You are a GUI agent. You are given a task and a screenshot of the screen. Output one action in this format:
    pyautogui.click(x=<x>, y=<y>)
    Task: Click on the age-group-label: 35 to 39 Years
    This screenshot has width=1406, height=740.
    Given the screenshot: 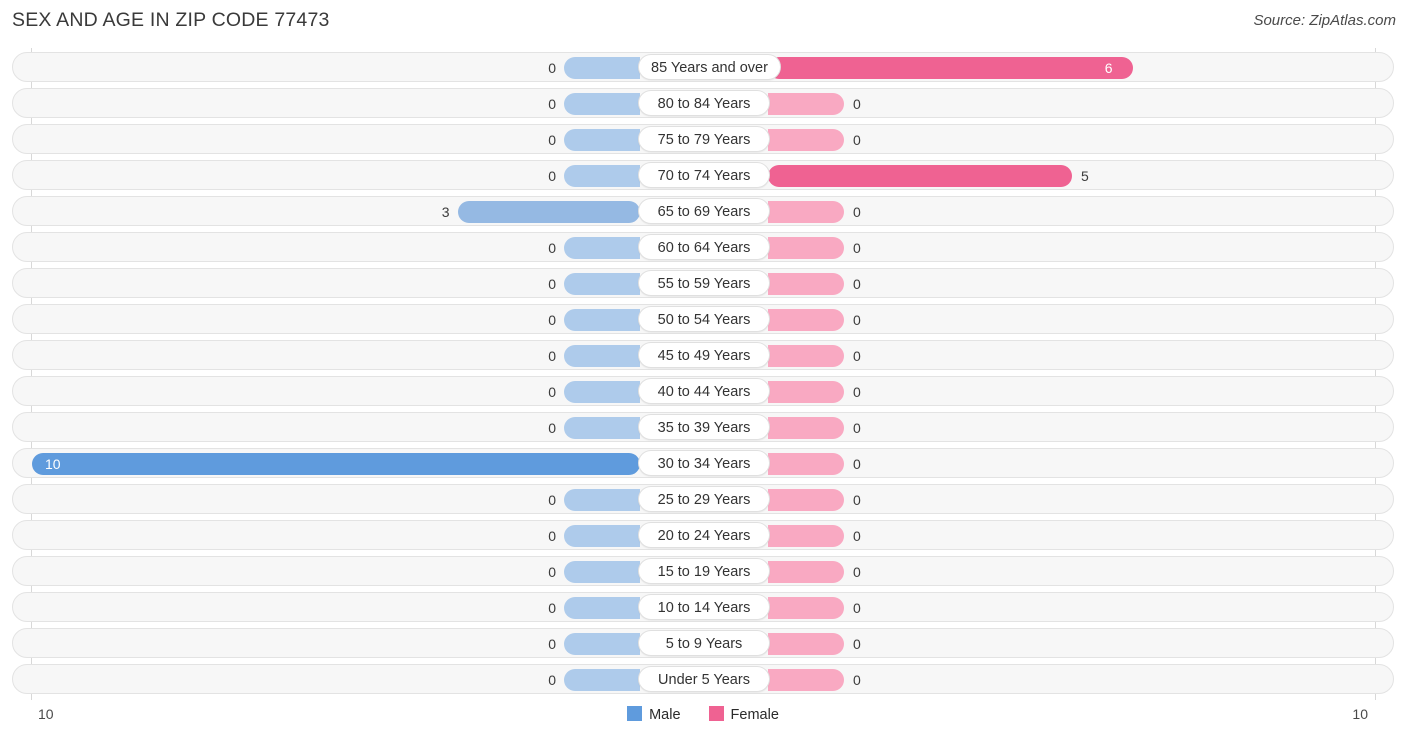 What is the action you would take?
    pyautogui.click(x=704, y=427)
    